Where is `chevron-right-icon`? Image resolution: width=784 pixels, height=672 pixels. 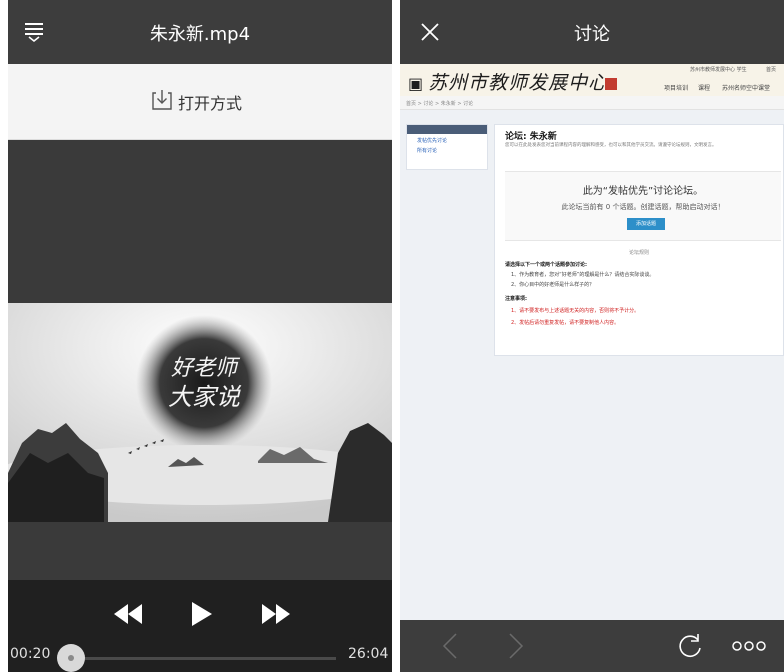 chevron-right-icon is located at coordinates (514, 646).